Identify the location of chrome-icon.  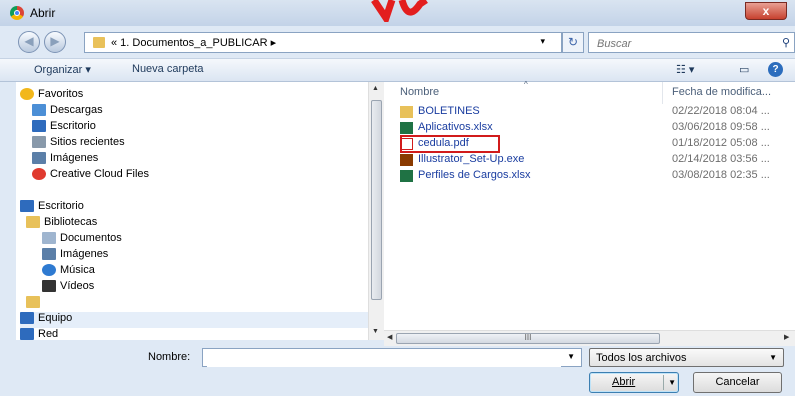
(17, 13).